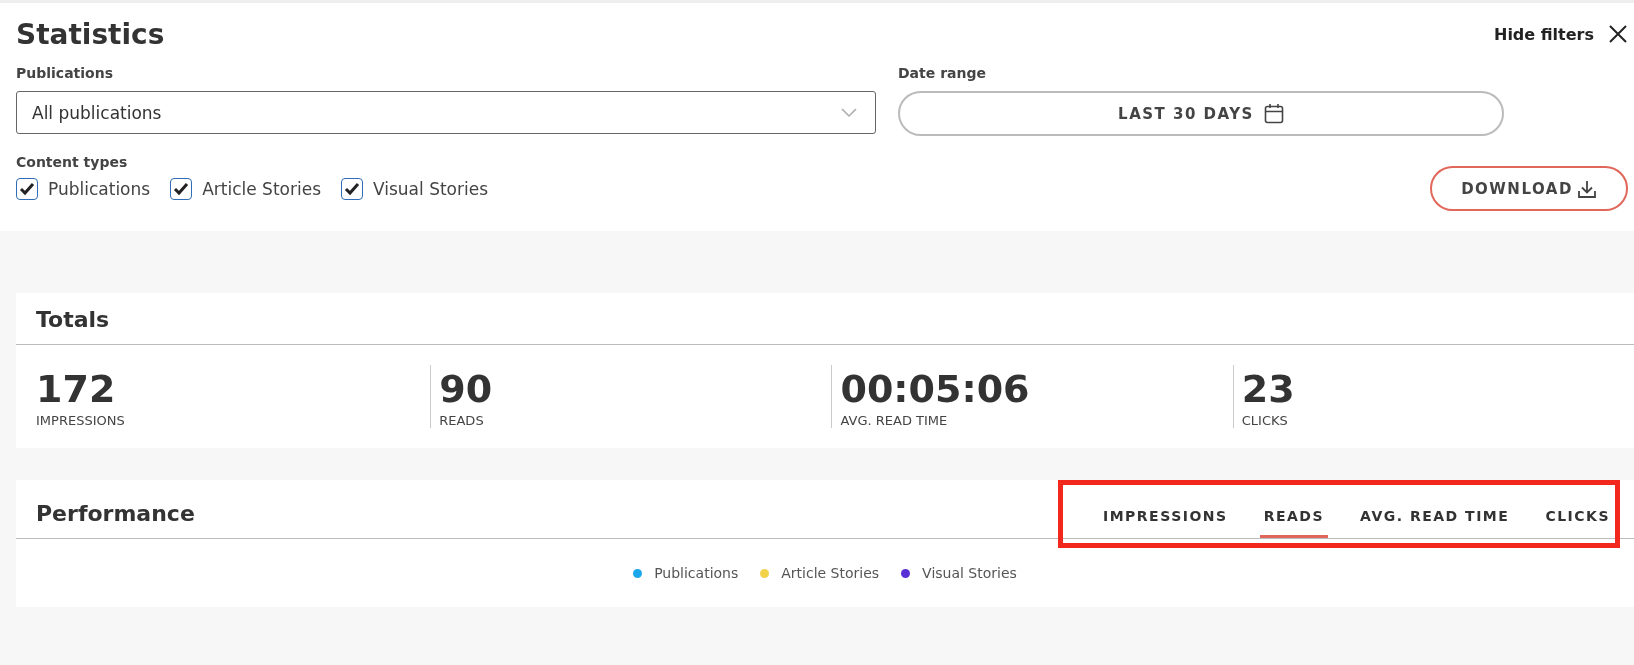 The width and height of the screenshot is (1634, 665). What do you see at coordinates (115, 514) in the screenshot?
I see `card-title: Performance` at bounding box center [115, 514].